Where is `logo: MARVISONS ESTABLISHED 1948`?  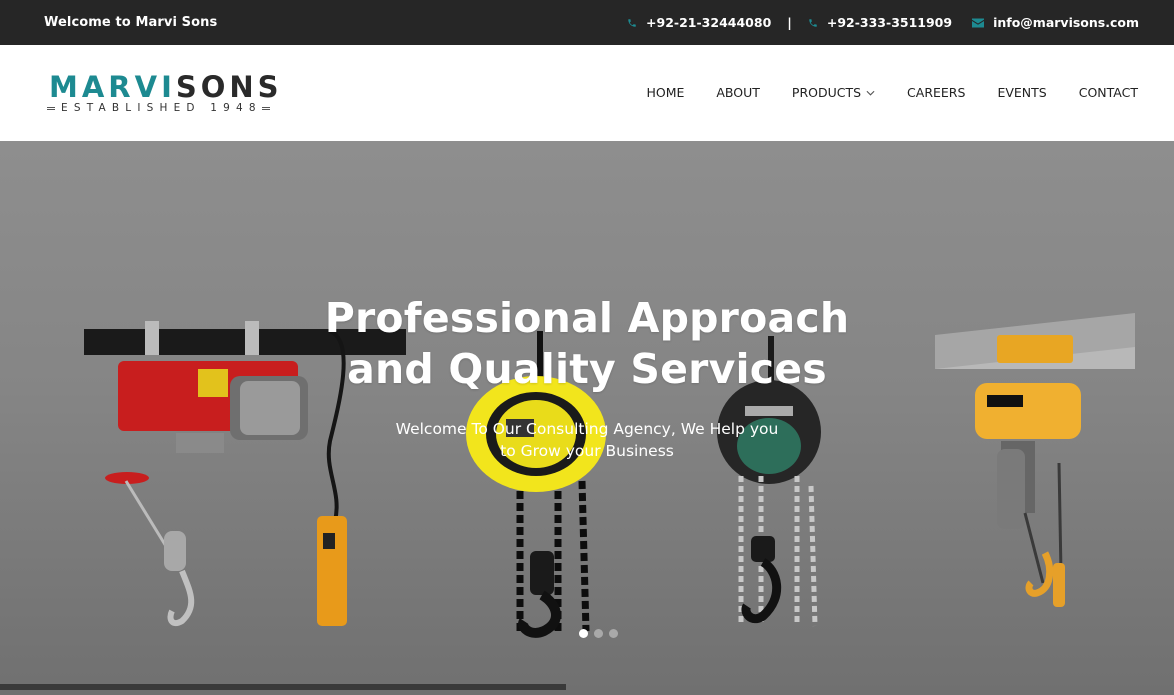
logo: MARVISONS ESTABLISHED 1948 is located at coordinates (164, 95).